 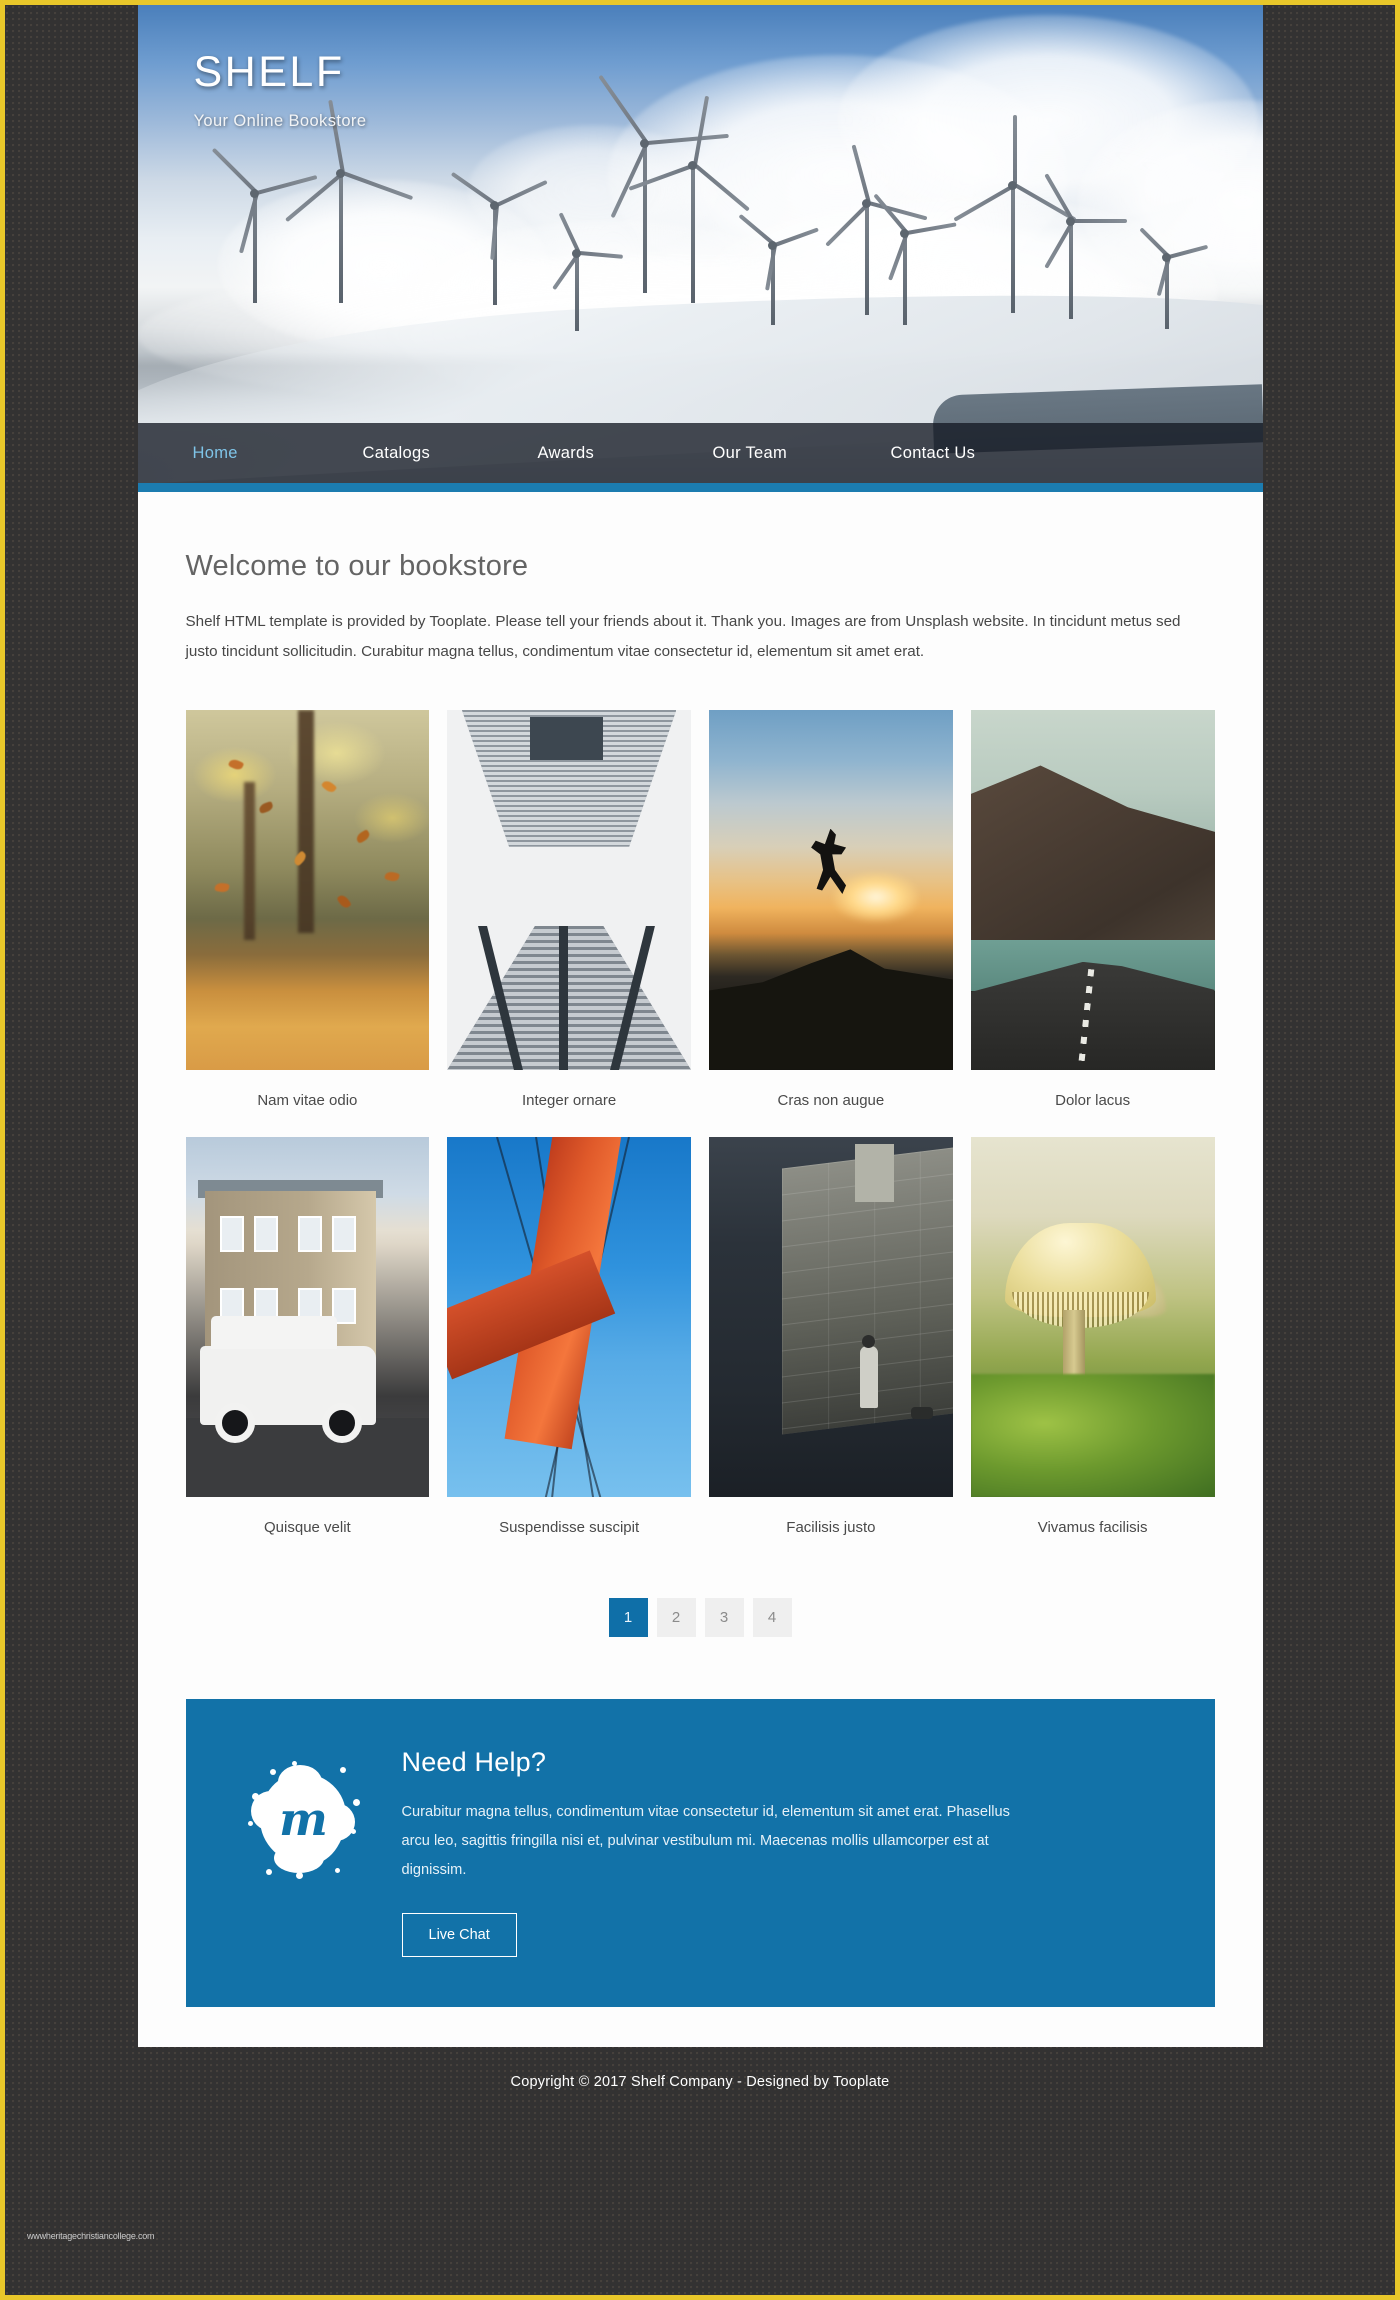 I want to click on gallery-image-skyscraper-looking-up, so click(x=569, y=889).